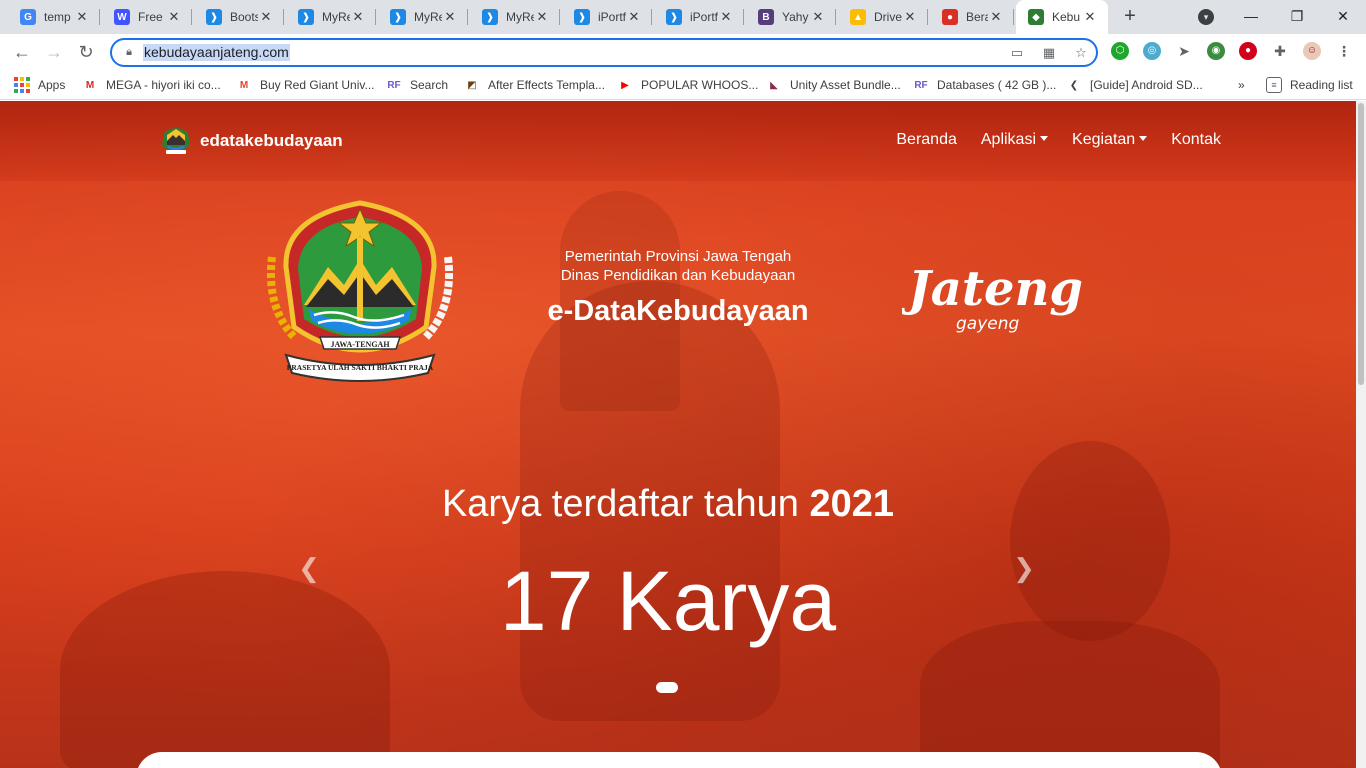 The image size is (1366, 768). I want to click on browser-tab: ● Berar✕, so click(972, 17).